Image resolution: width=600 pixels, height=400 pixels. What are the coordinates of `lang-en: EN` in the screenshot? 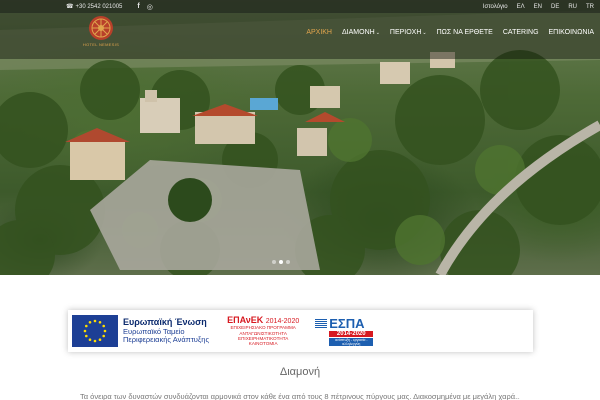 It's located at (538, 7).